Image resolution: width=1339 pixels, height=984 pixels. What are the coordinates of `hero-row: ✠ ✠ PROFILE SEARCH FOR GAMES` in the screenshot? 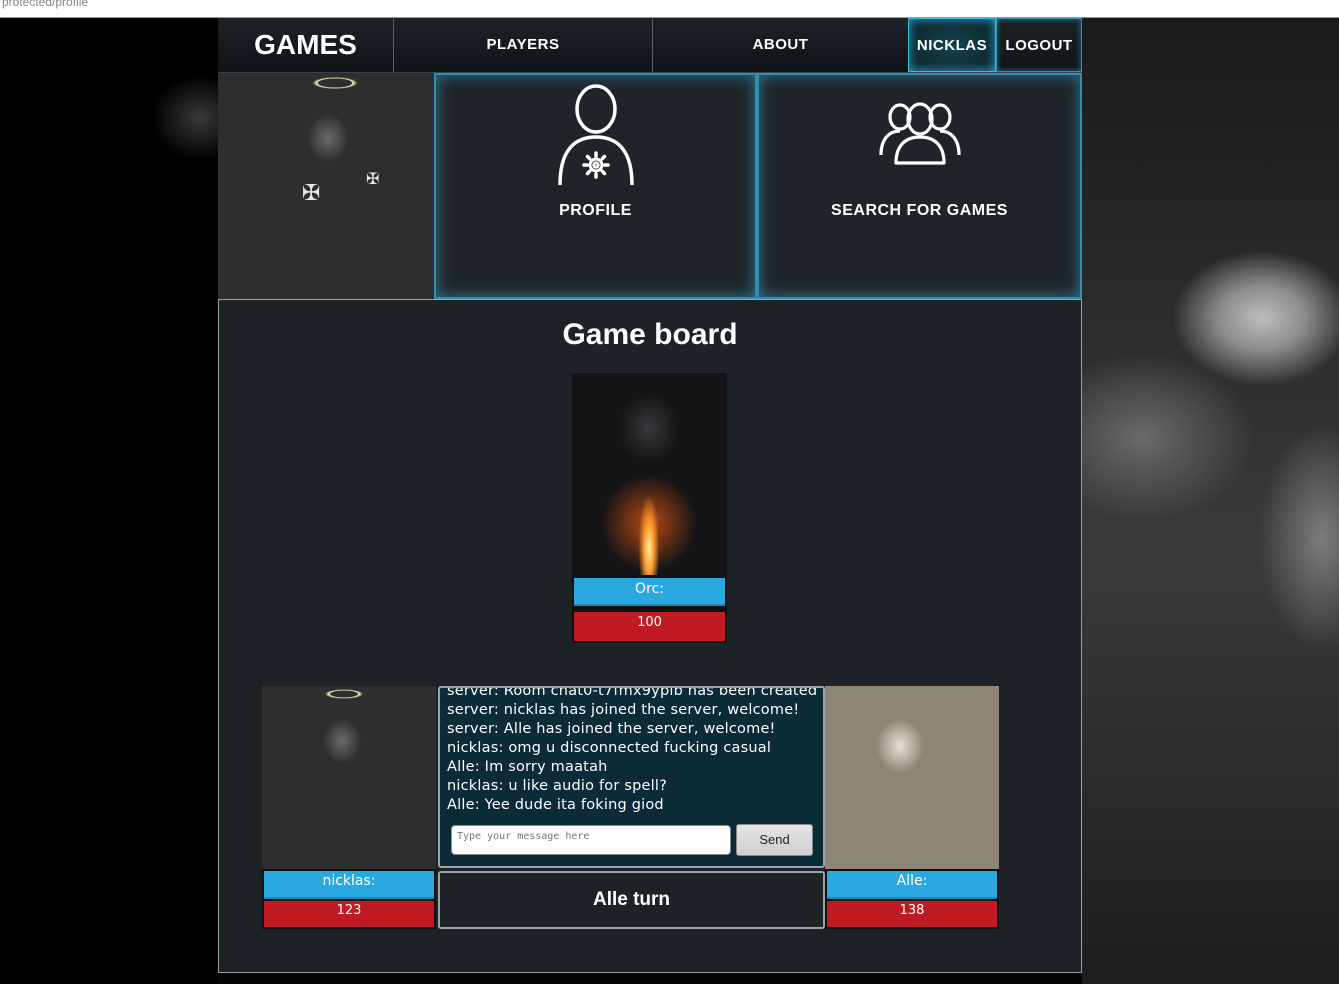 It's located at (650, 186).